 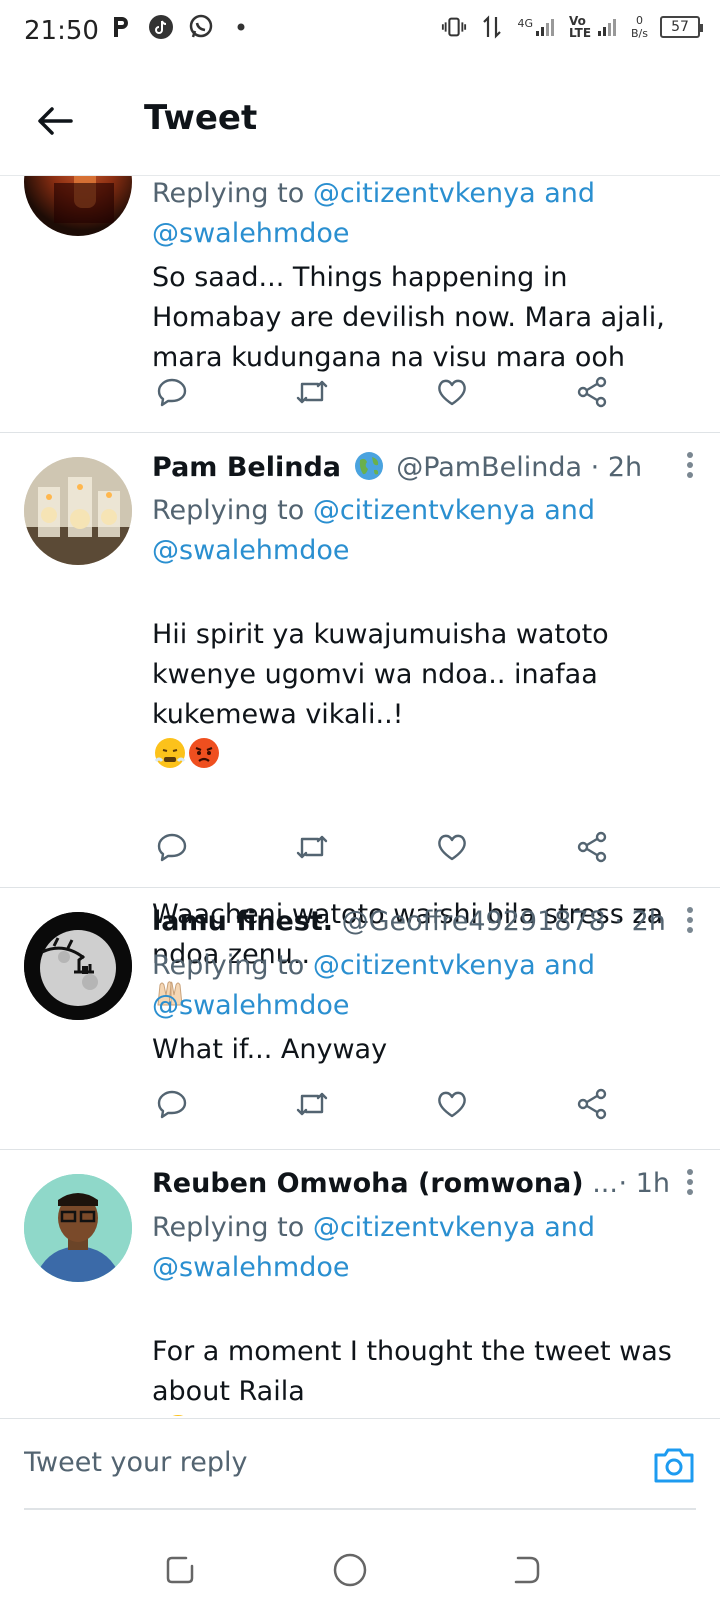 I want to click on back-nav-button, so click(x=526, y=1570).